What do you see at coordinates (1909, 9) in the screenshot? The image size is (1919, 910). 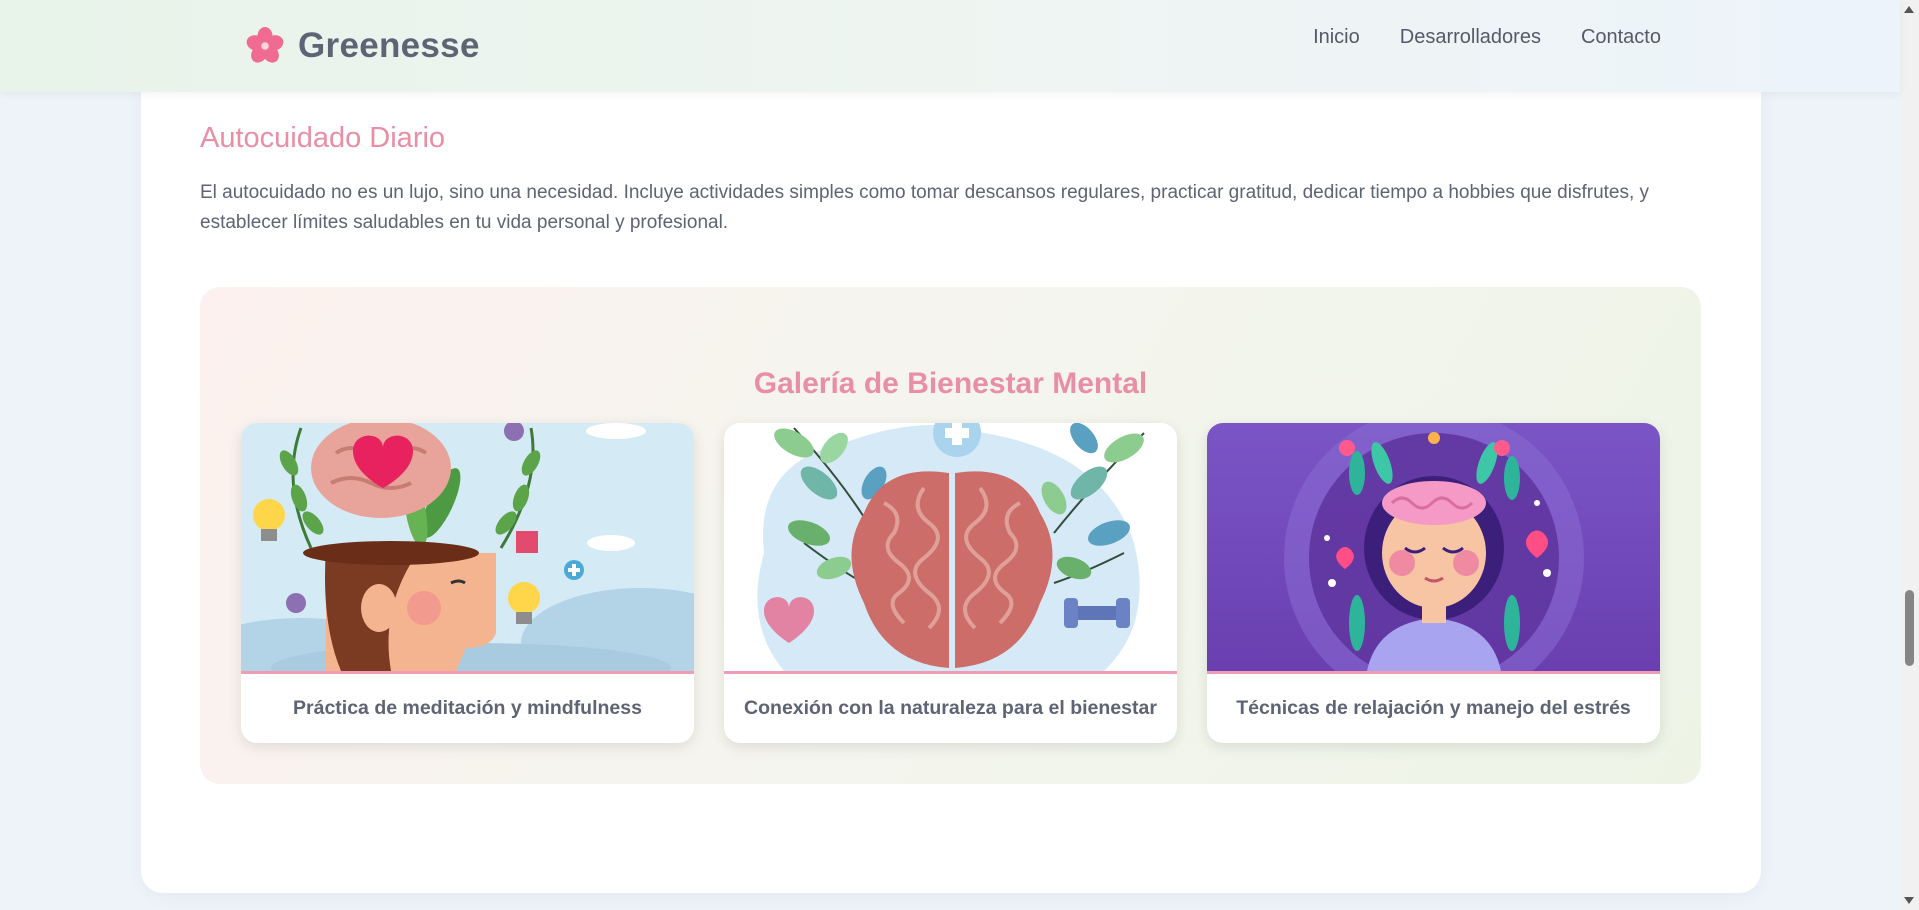 I see `scroll-up-arrow-icon` at bounding box center [1909, 9].